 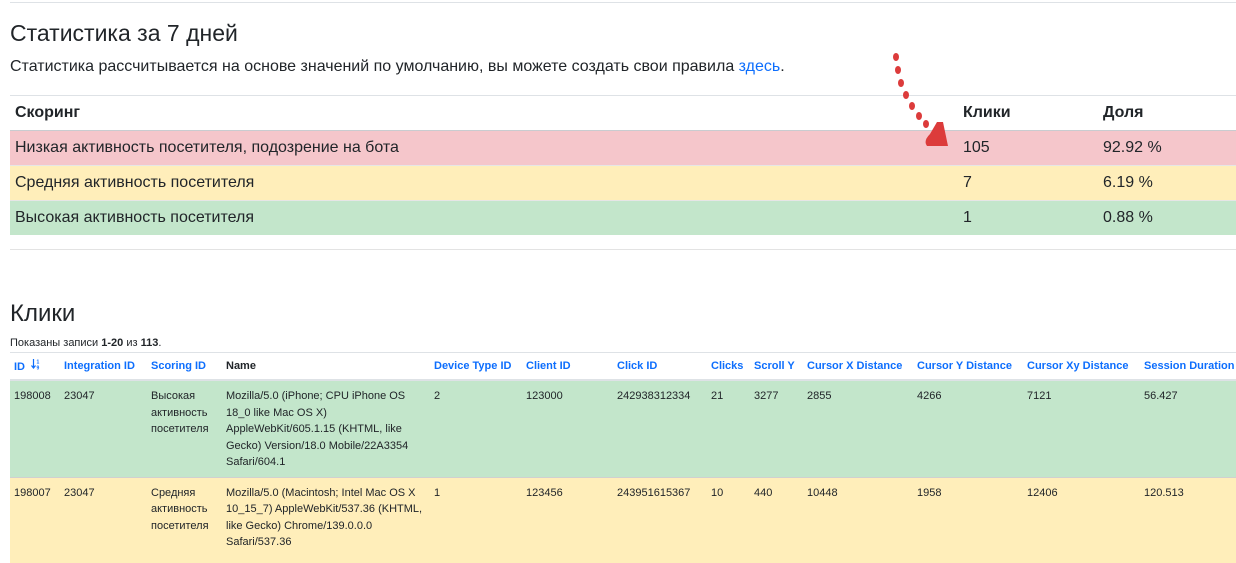 What do you see at coordinates (1081, 366) in the screenshot?
I see `column-cursor-xy-sort: Cursor Xy Distance` at bounding box center [1081, 366].